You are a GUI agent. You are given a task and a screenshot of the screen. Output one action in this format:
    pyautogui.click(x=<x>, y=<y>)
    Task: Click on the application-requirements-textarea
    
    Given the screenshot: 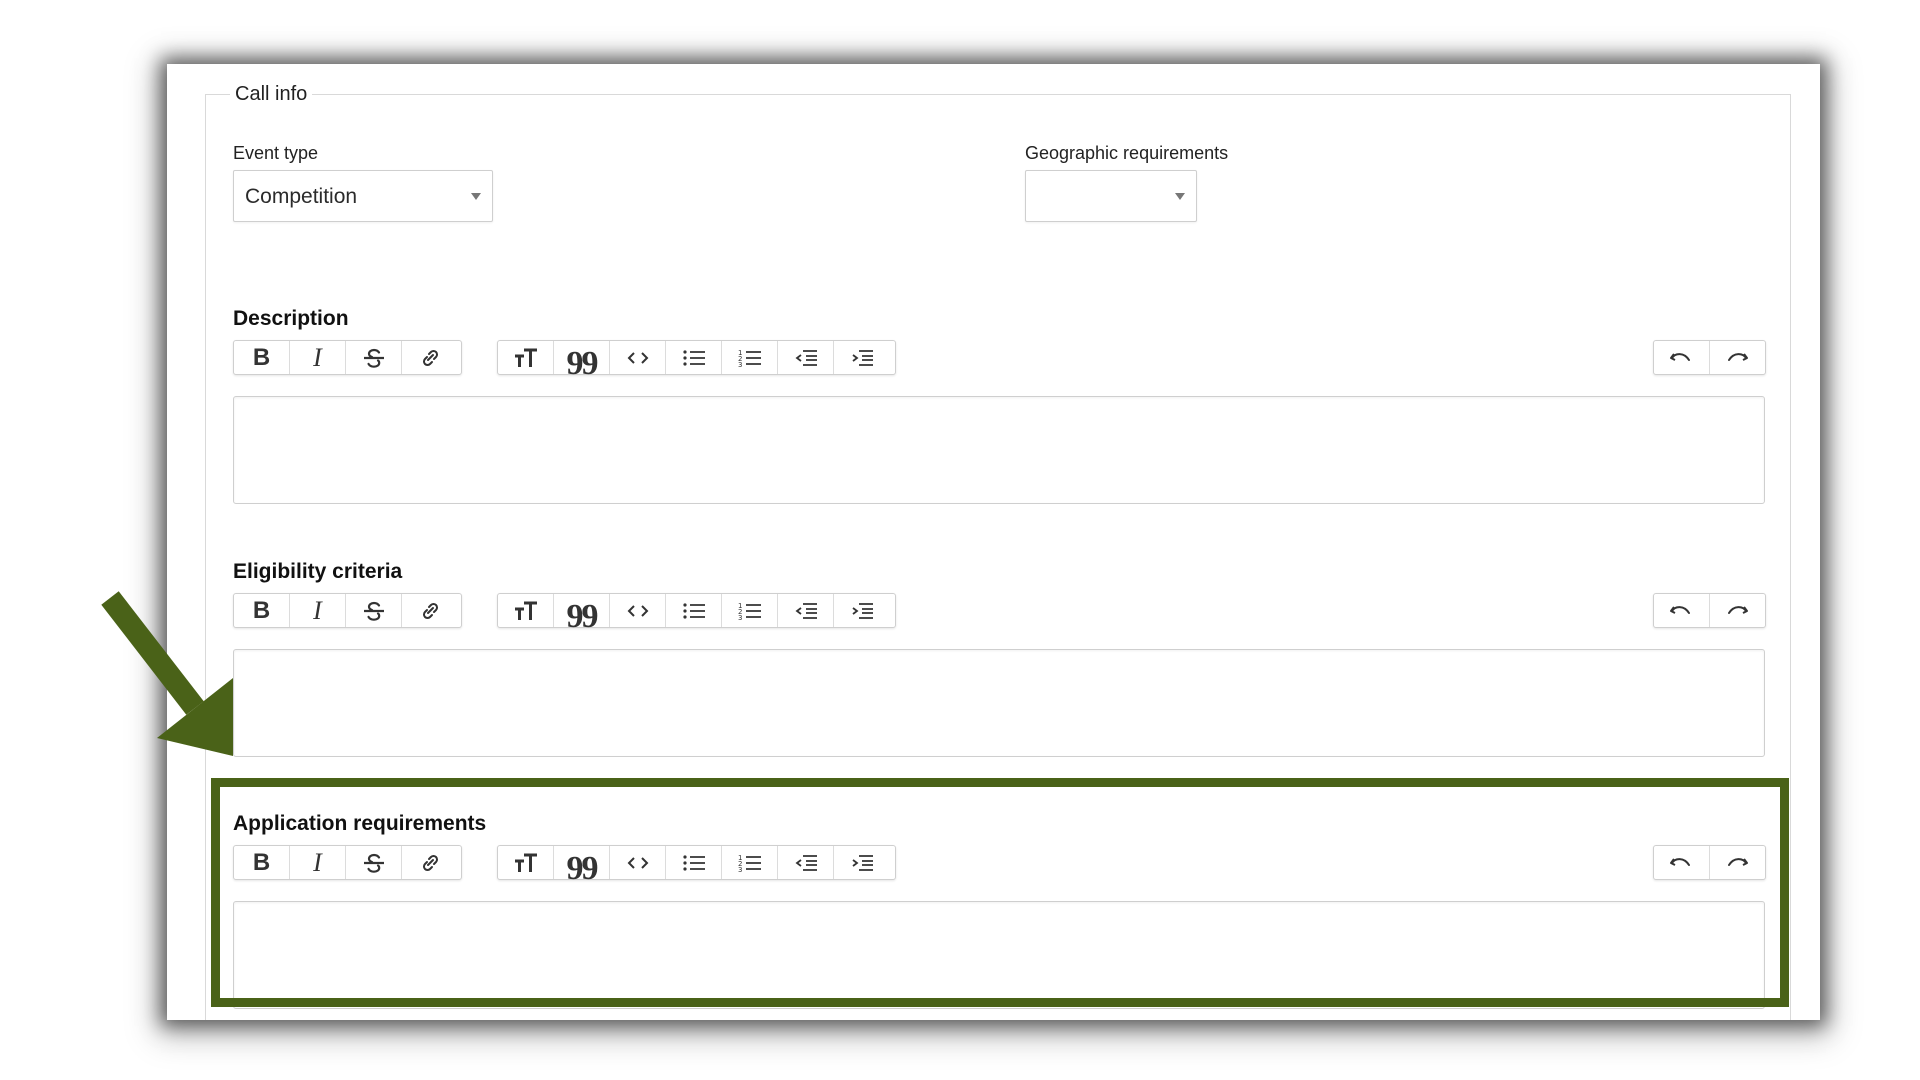 What is the action you would take?
    pyautogui.click(x=999, y=955)
    